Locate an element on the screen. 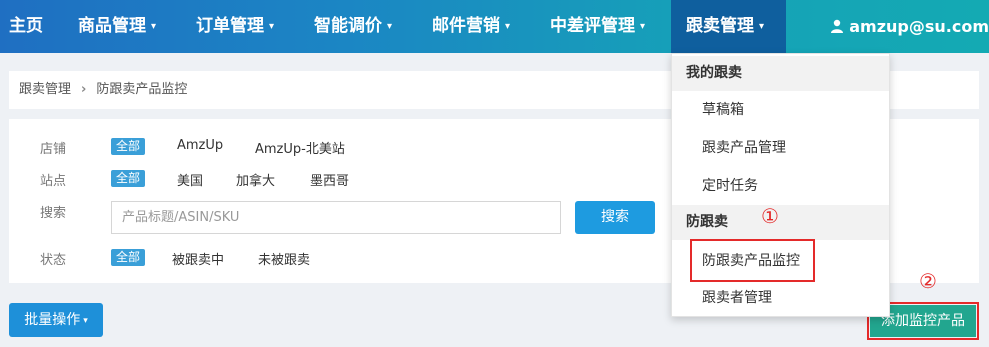  nav-item-email: 邮件营销 ▾ is located at coordinates (471, 26).